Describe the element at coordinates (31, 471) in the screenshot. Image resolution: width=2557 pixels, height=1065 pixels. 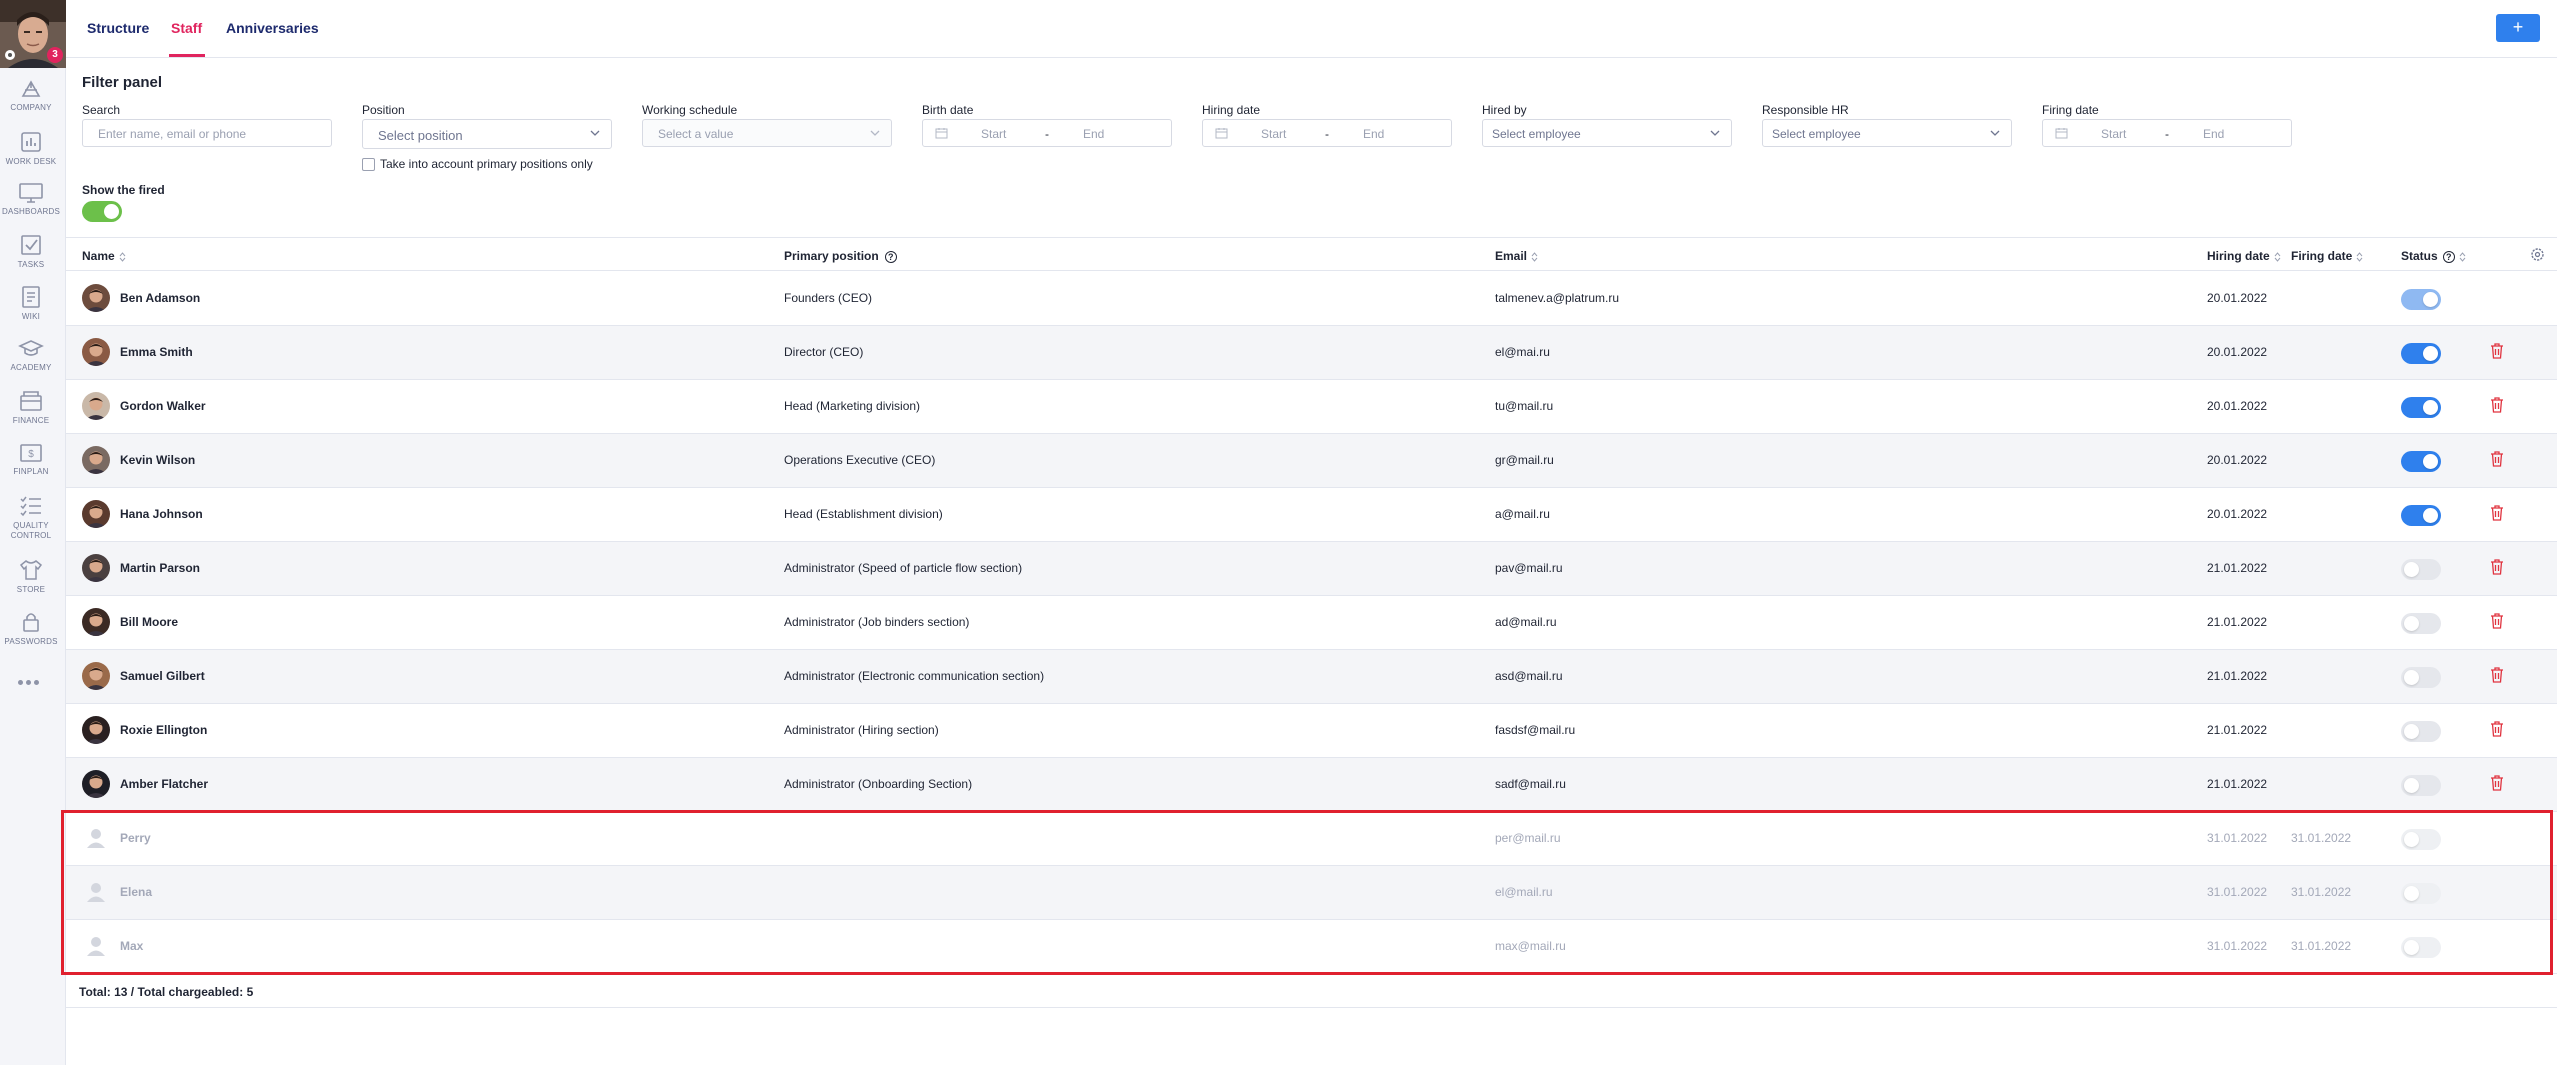
I see `sidebar-item-label: FINPLAN` at that location.